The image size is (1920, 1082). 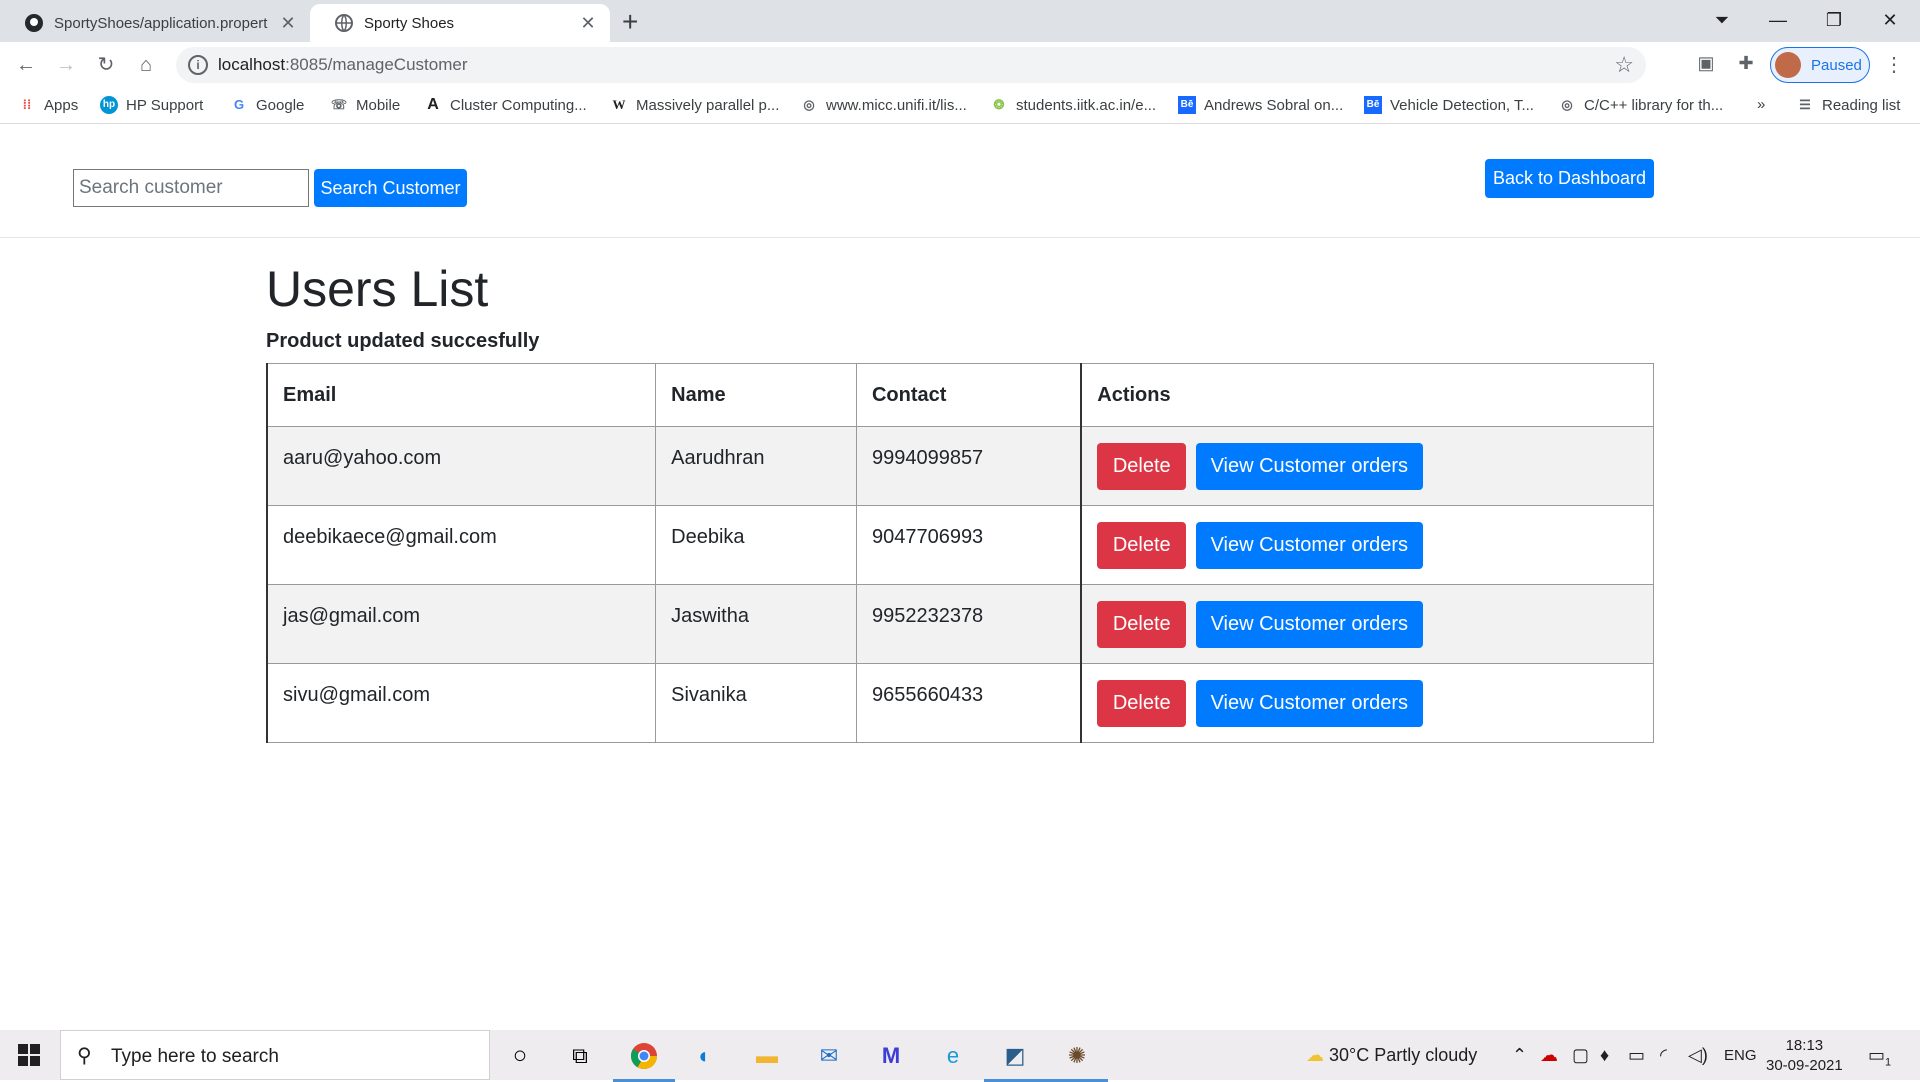 What do you see at coordinates (66, 65) in the screenshot?
I see `forward-icon: →` at bounding box center [66, 65].